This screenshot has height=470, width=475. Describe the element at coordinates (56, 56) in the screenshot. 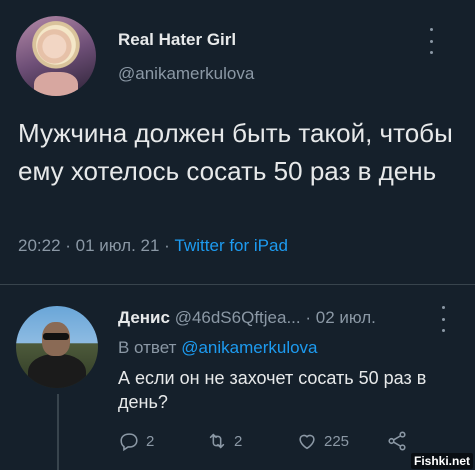

I see `main-author-avatar` at that location.